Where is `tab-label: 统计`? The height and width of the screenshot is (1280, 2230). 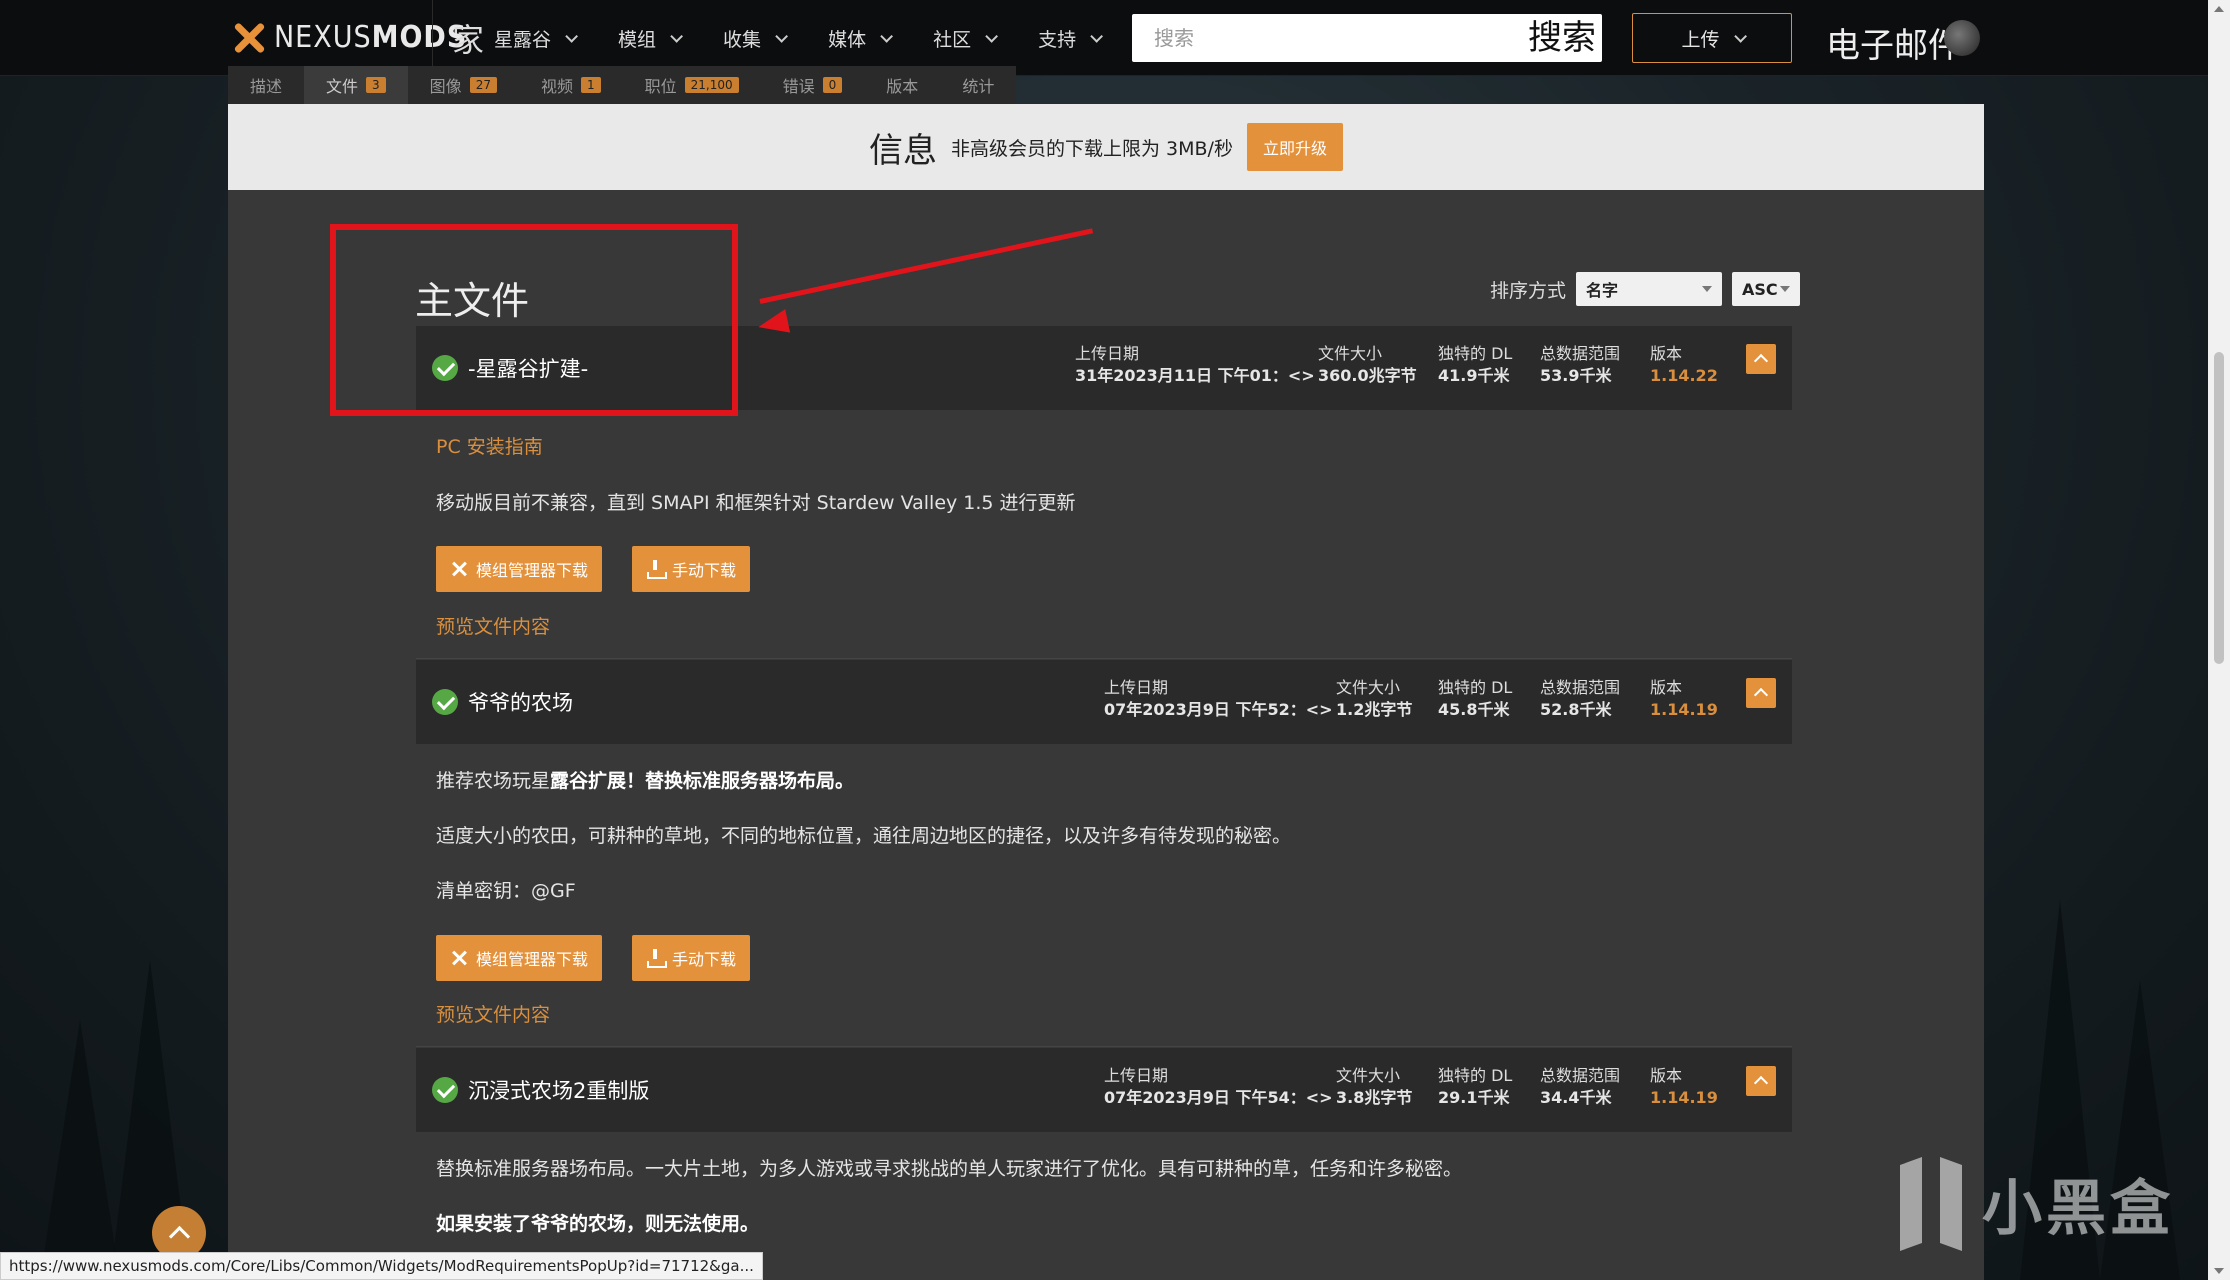
tab-label: 统计 is located at coordinates (978, 86).